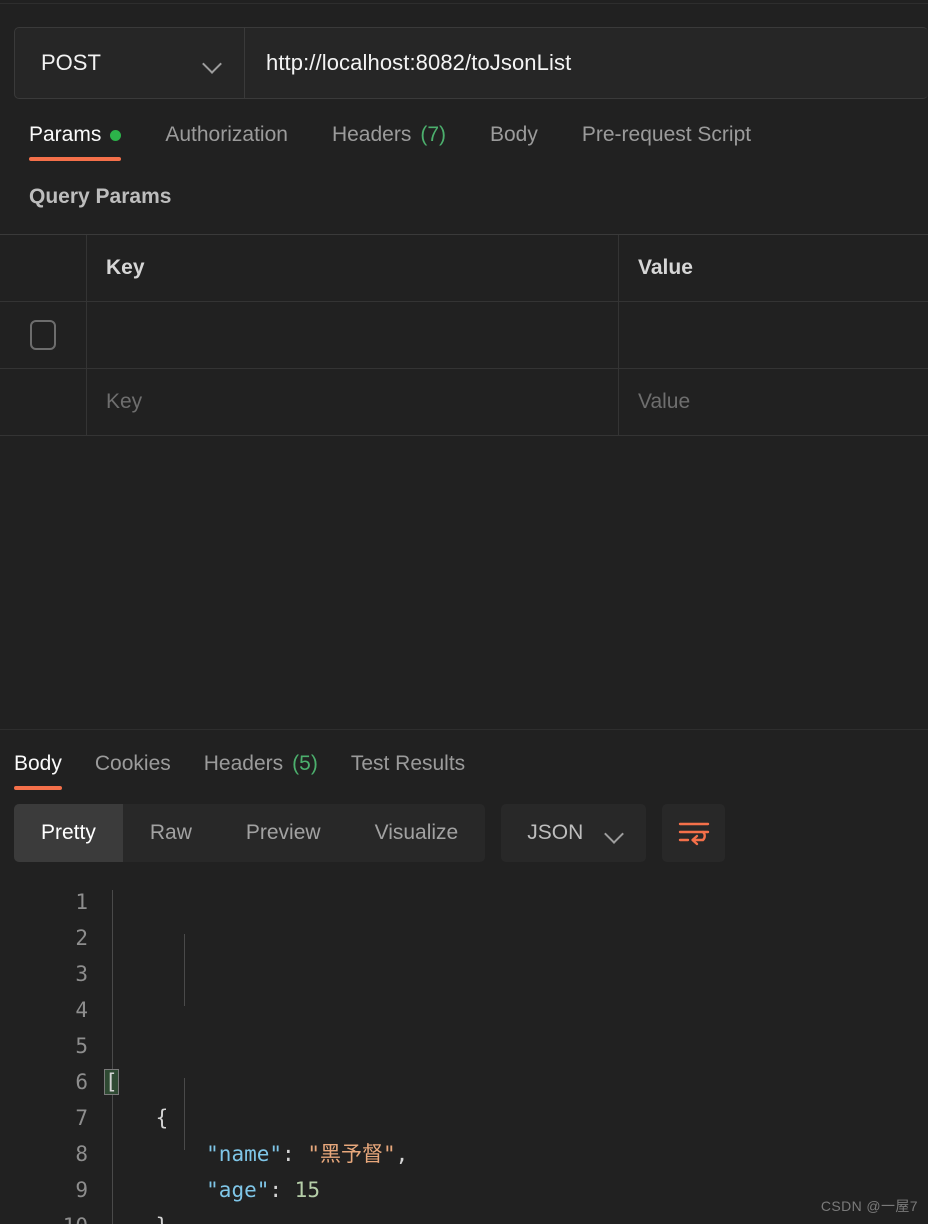  What do you see at coordinates (433, 134) in the screenshot?
I see `tab-headers-count: (7)` at bounding box center [433, 134].